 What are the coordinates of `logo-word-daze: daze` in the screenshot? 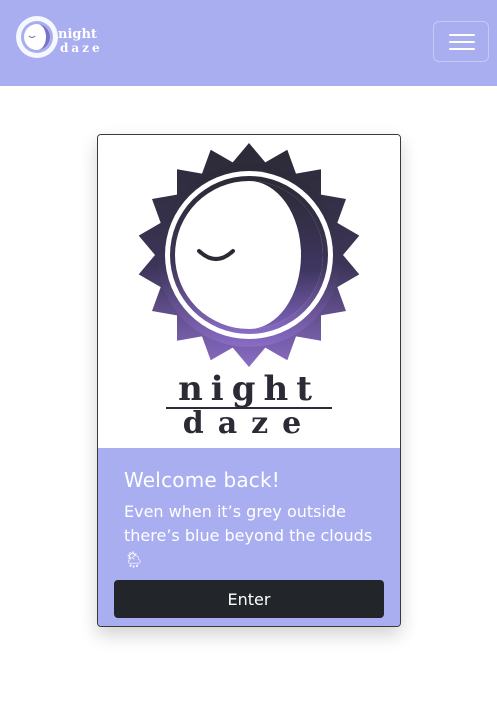 It's located at (249, 423).